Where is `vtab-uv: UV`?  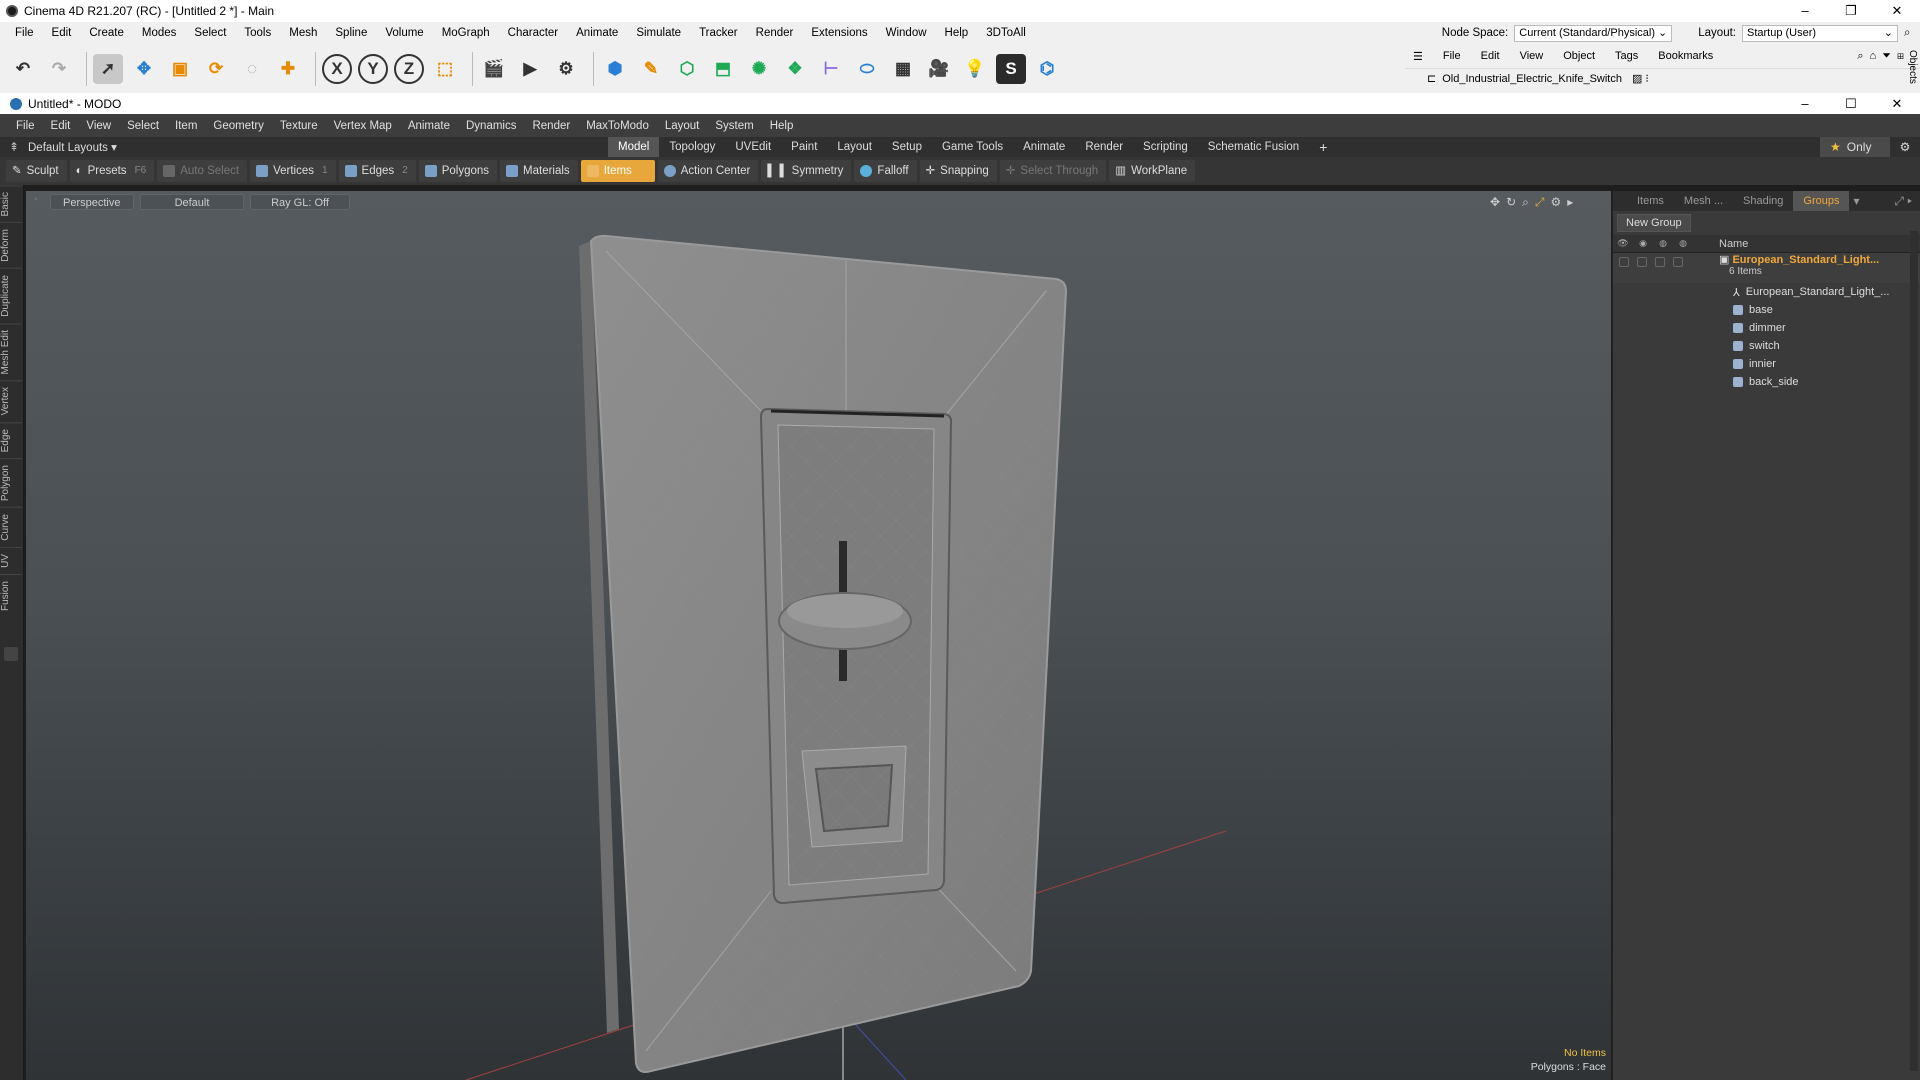 vtab-uv: UV is located at coordinates (11, 560).